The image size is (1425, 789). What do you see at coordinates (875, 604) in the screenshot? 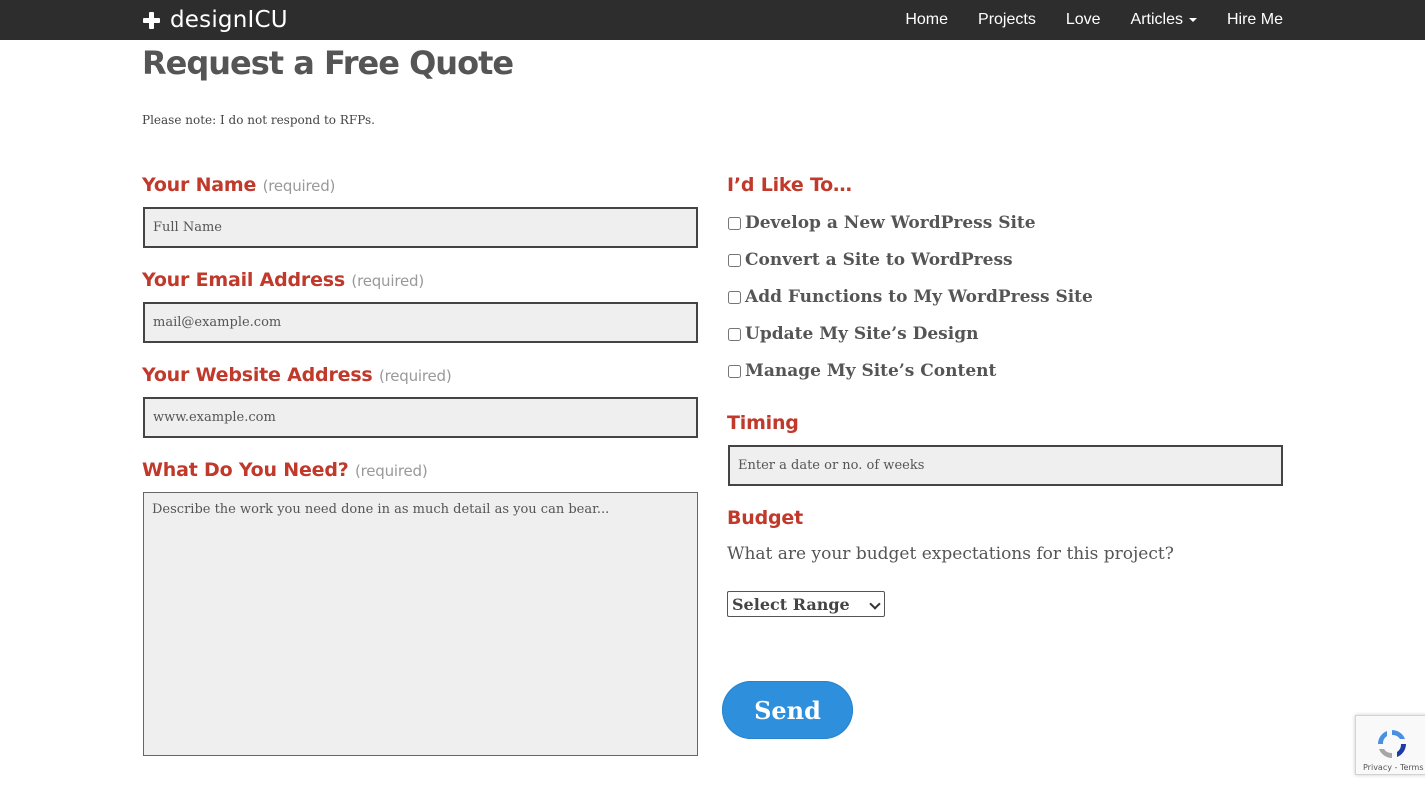
I see `chevron-down-icon` at bounding box center [875, 604].